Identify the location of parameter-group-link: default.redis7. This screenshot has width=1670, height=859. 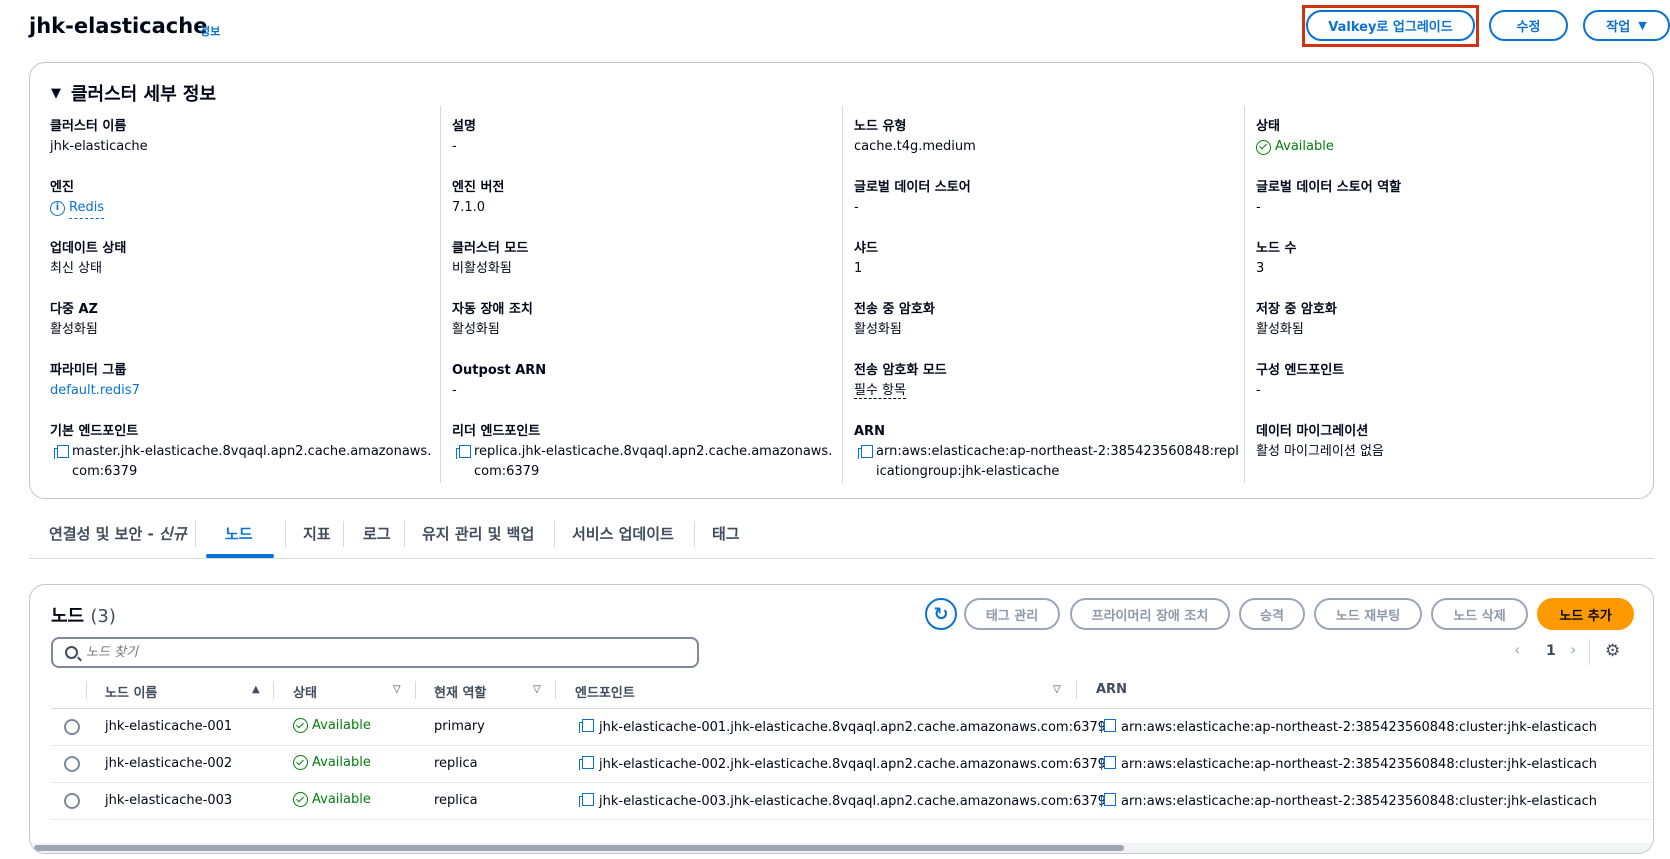
(242, 391).